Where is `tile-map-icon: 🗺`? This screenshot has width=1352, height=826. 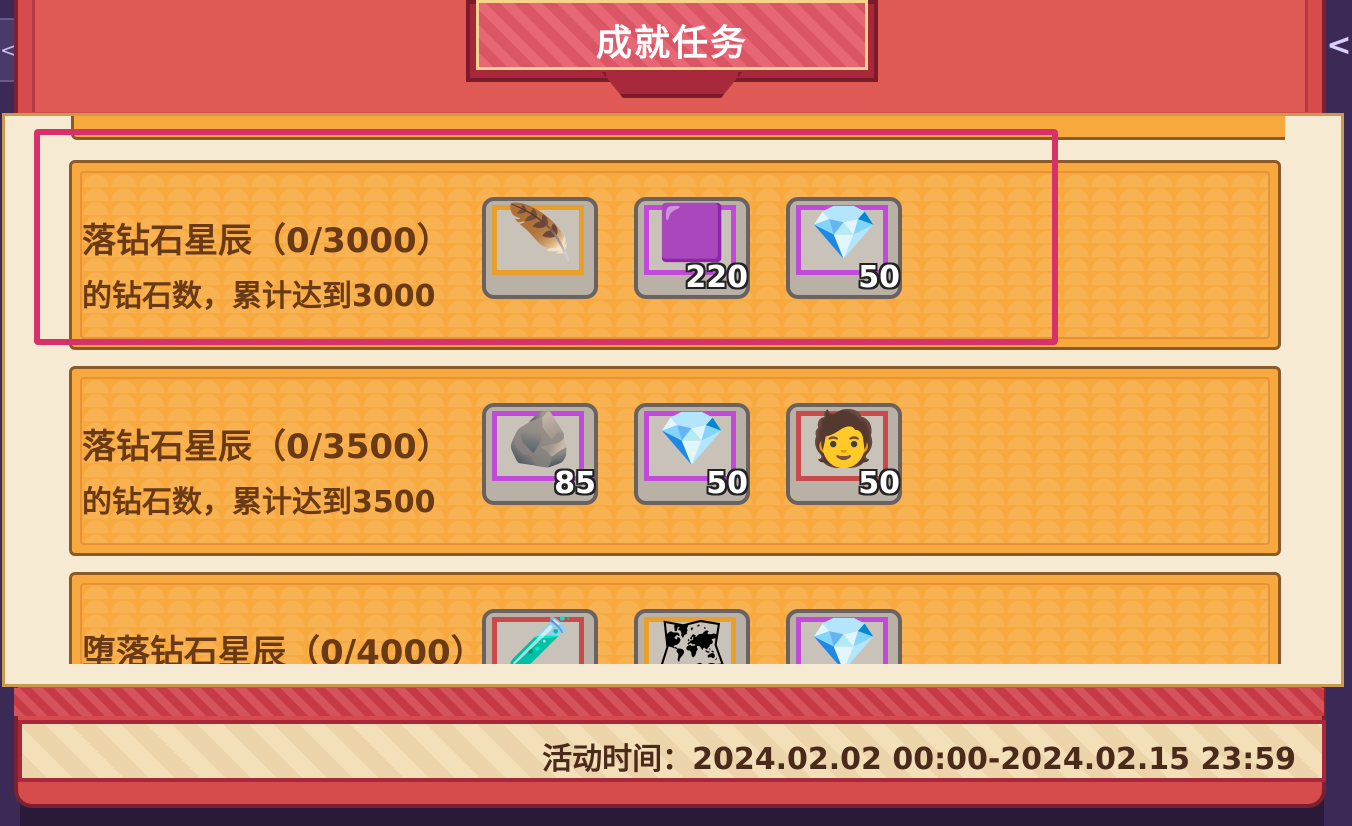 tile-map-icon: 🗺 is located at coordinates (692, 638).